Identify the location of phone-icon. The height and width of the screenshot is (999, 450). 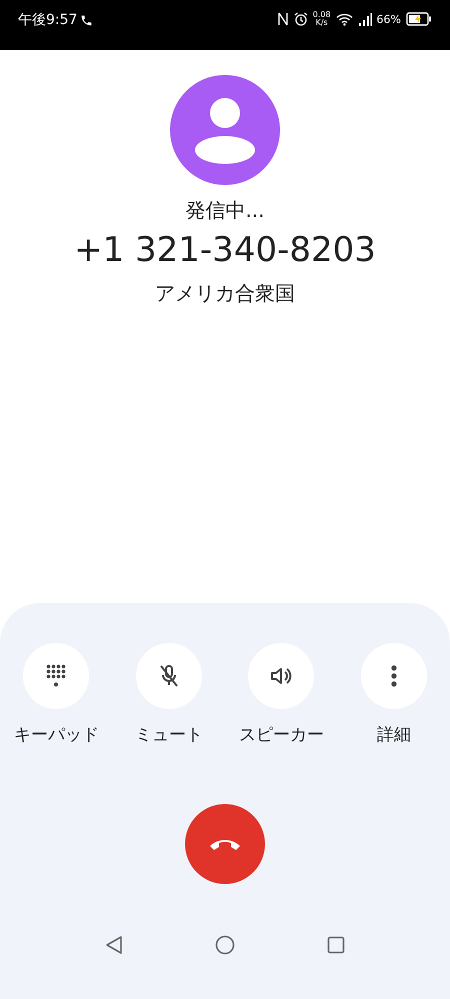
(87, 20).